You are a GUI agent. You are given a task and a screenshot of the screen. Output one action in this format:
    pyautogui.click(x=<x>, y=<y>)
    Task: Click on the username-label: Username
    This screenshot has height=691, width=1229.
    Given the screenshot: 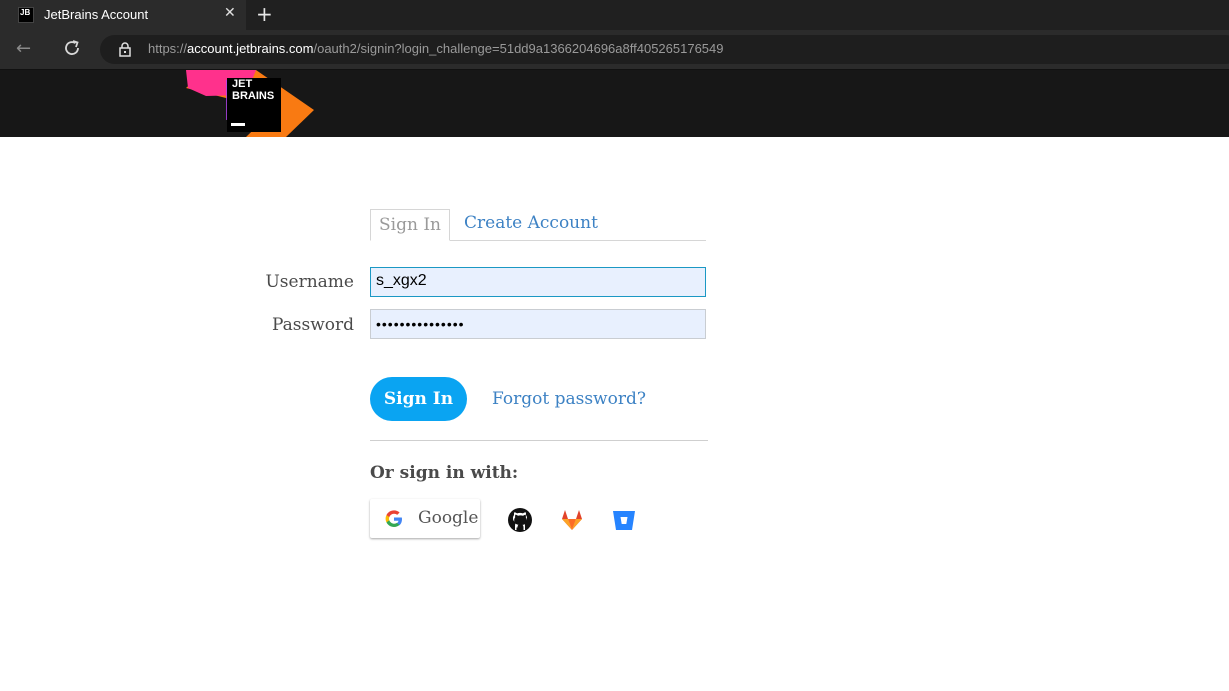 What is the action you would take?
    pyautogui.click(x=309, y=282)
    